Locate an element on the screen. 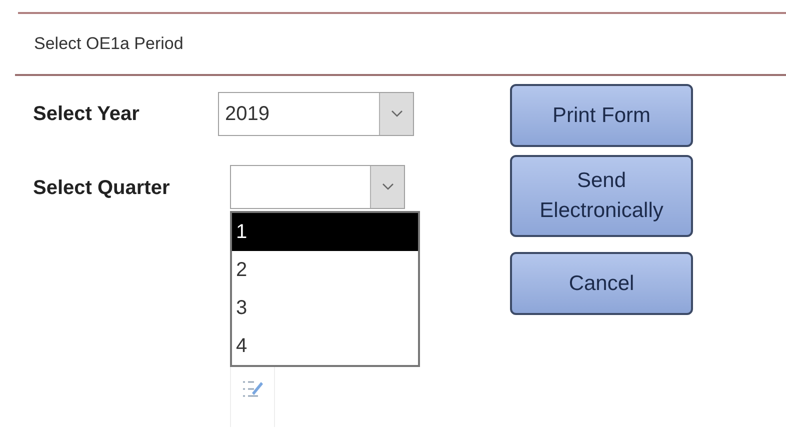 The height and width of the screenshot is (428, 786). action-button: Cancel is located at coordinates (601, 283).